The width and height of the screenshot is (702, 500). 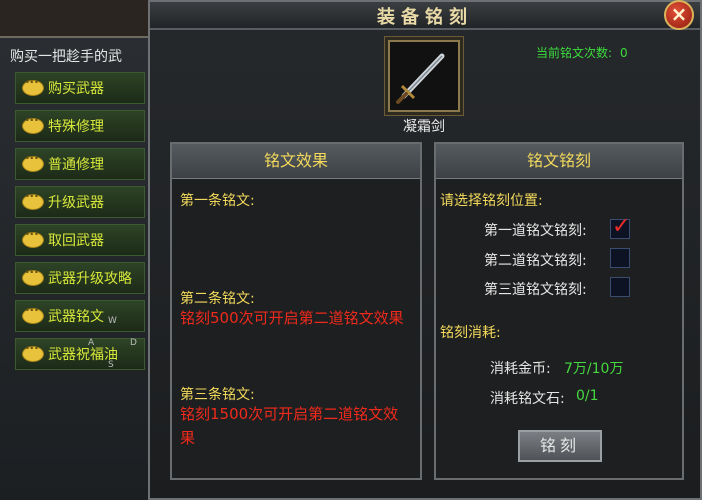 I want to click on close-button: ×, so click(x=679, y=15).